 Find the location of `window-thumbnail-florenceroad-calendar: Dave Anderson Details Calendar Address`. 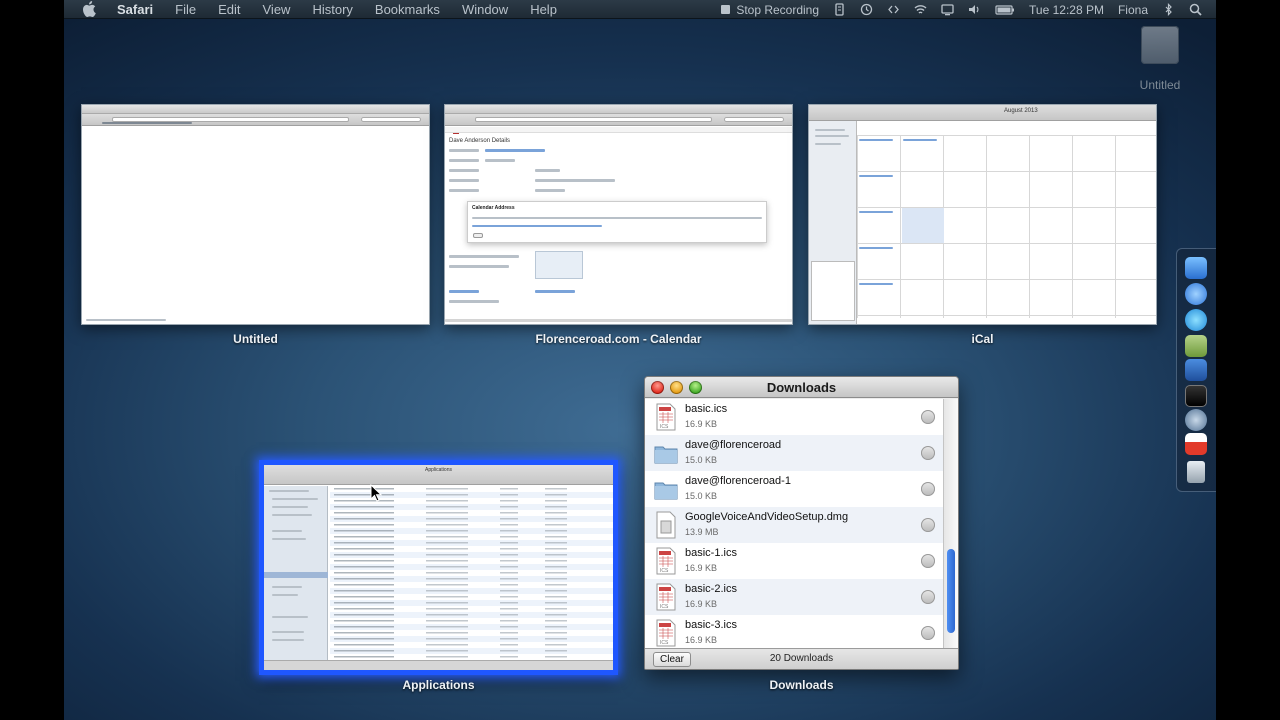

window-thumbnail-florenceroad-calendar: Dave Anderson Details Calendar Address is located at coordinates (618, 214).